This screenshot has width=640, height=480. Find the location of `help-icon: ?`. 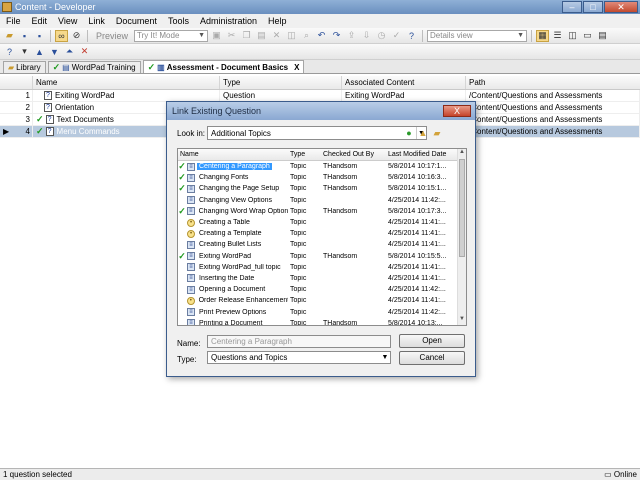

help-icon: ? is located at coordinates (411, 36).